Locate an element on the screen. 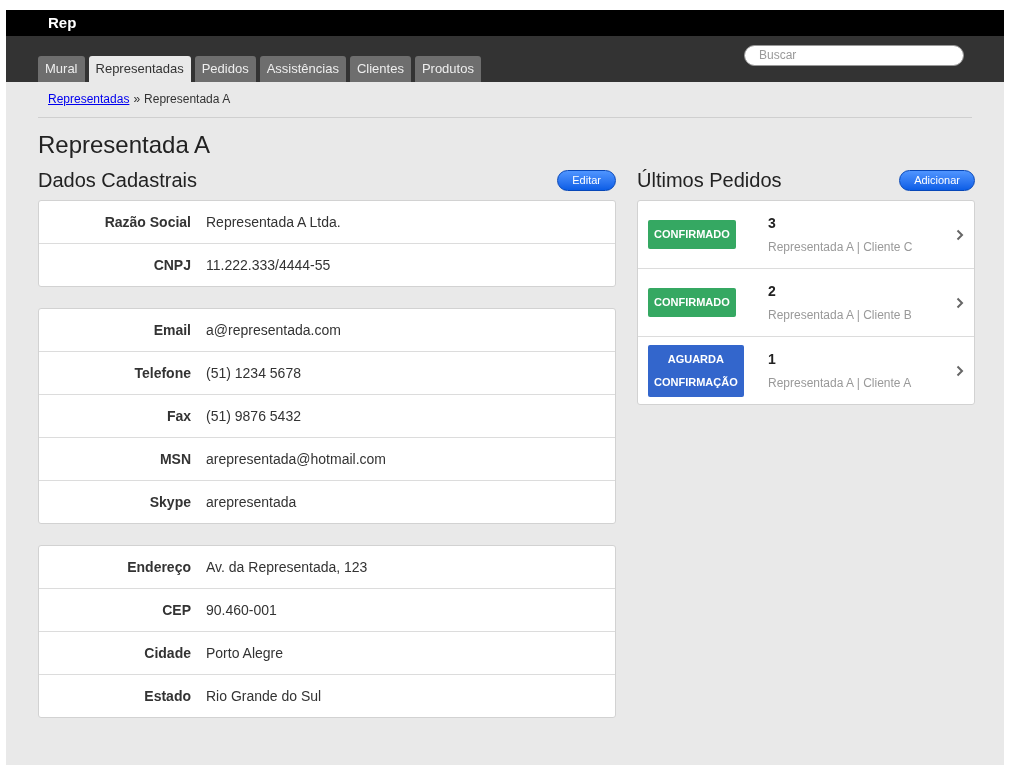  order-number: 1 is located at coordinates (772, 359).